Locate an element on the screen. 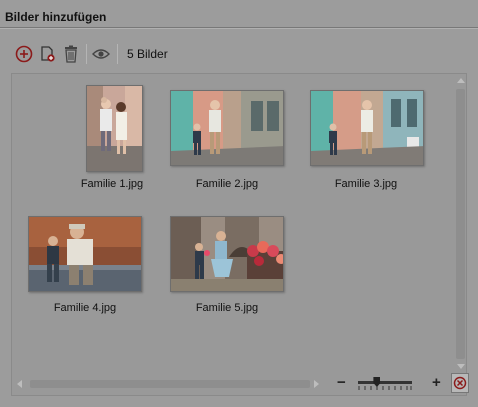  add-file-button is located at coordinates (48, 54).